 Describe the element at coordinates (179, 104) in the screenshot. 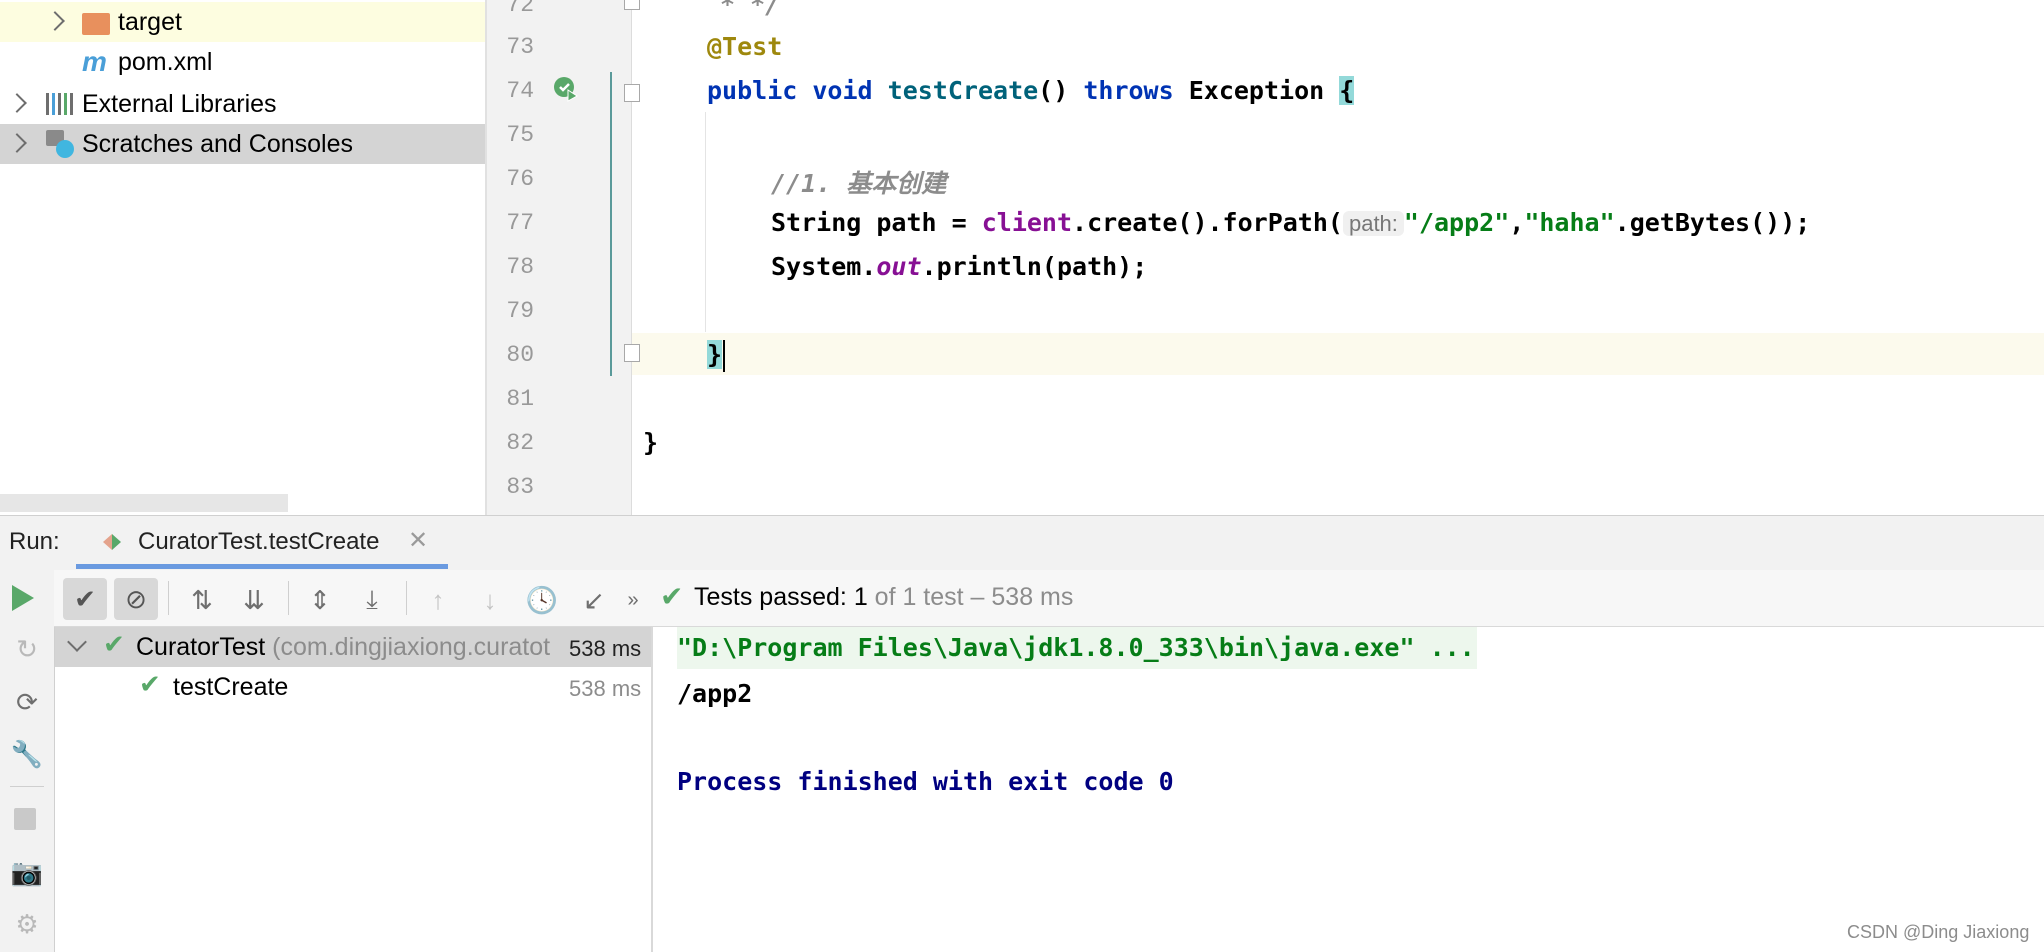

I see `tree-item-label: External Libraries` at that location.